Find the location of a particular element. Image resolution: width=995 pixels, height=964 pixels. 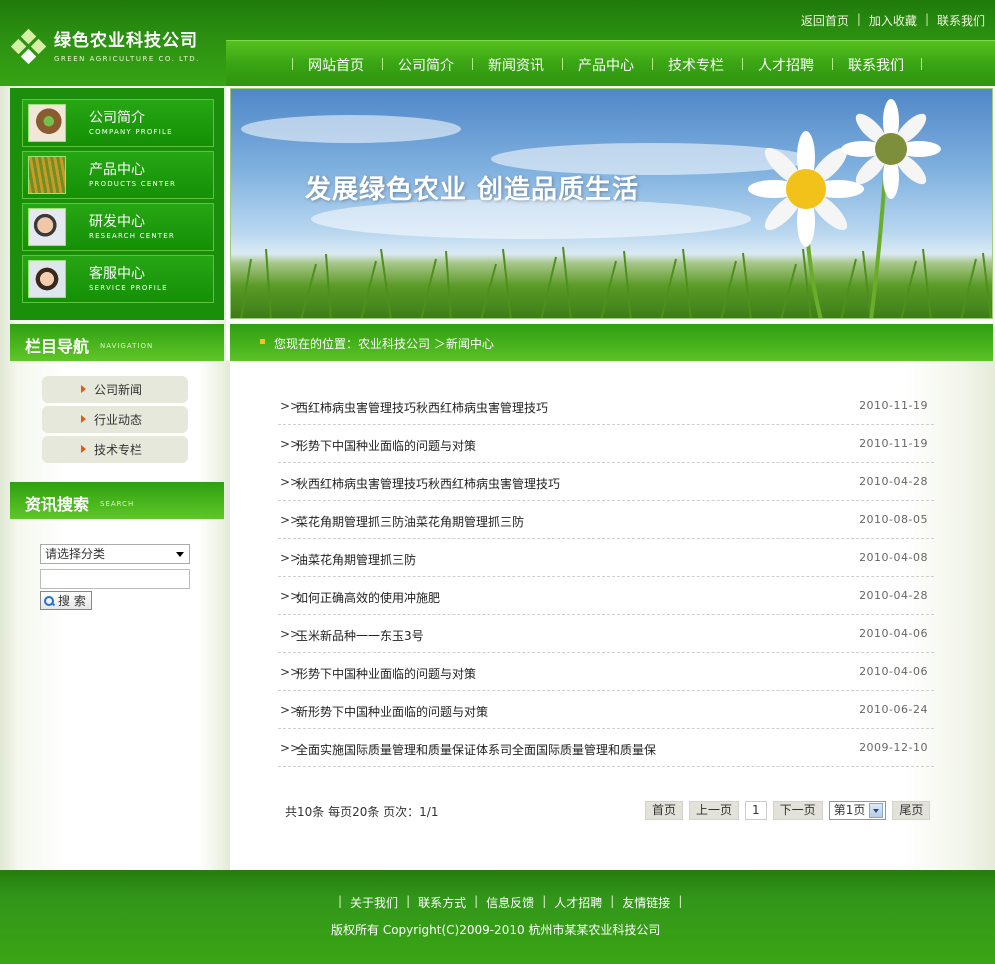

pagination: 首页 上一页 1 下一页 第1页 尾页 is located at coordinates (790, 810).